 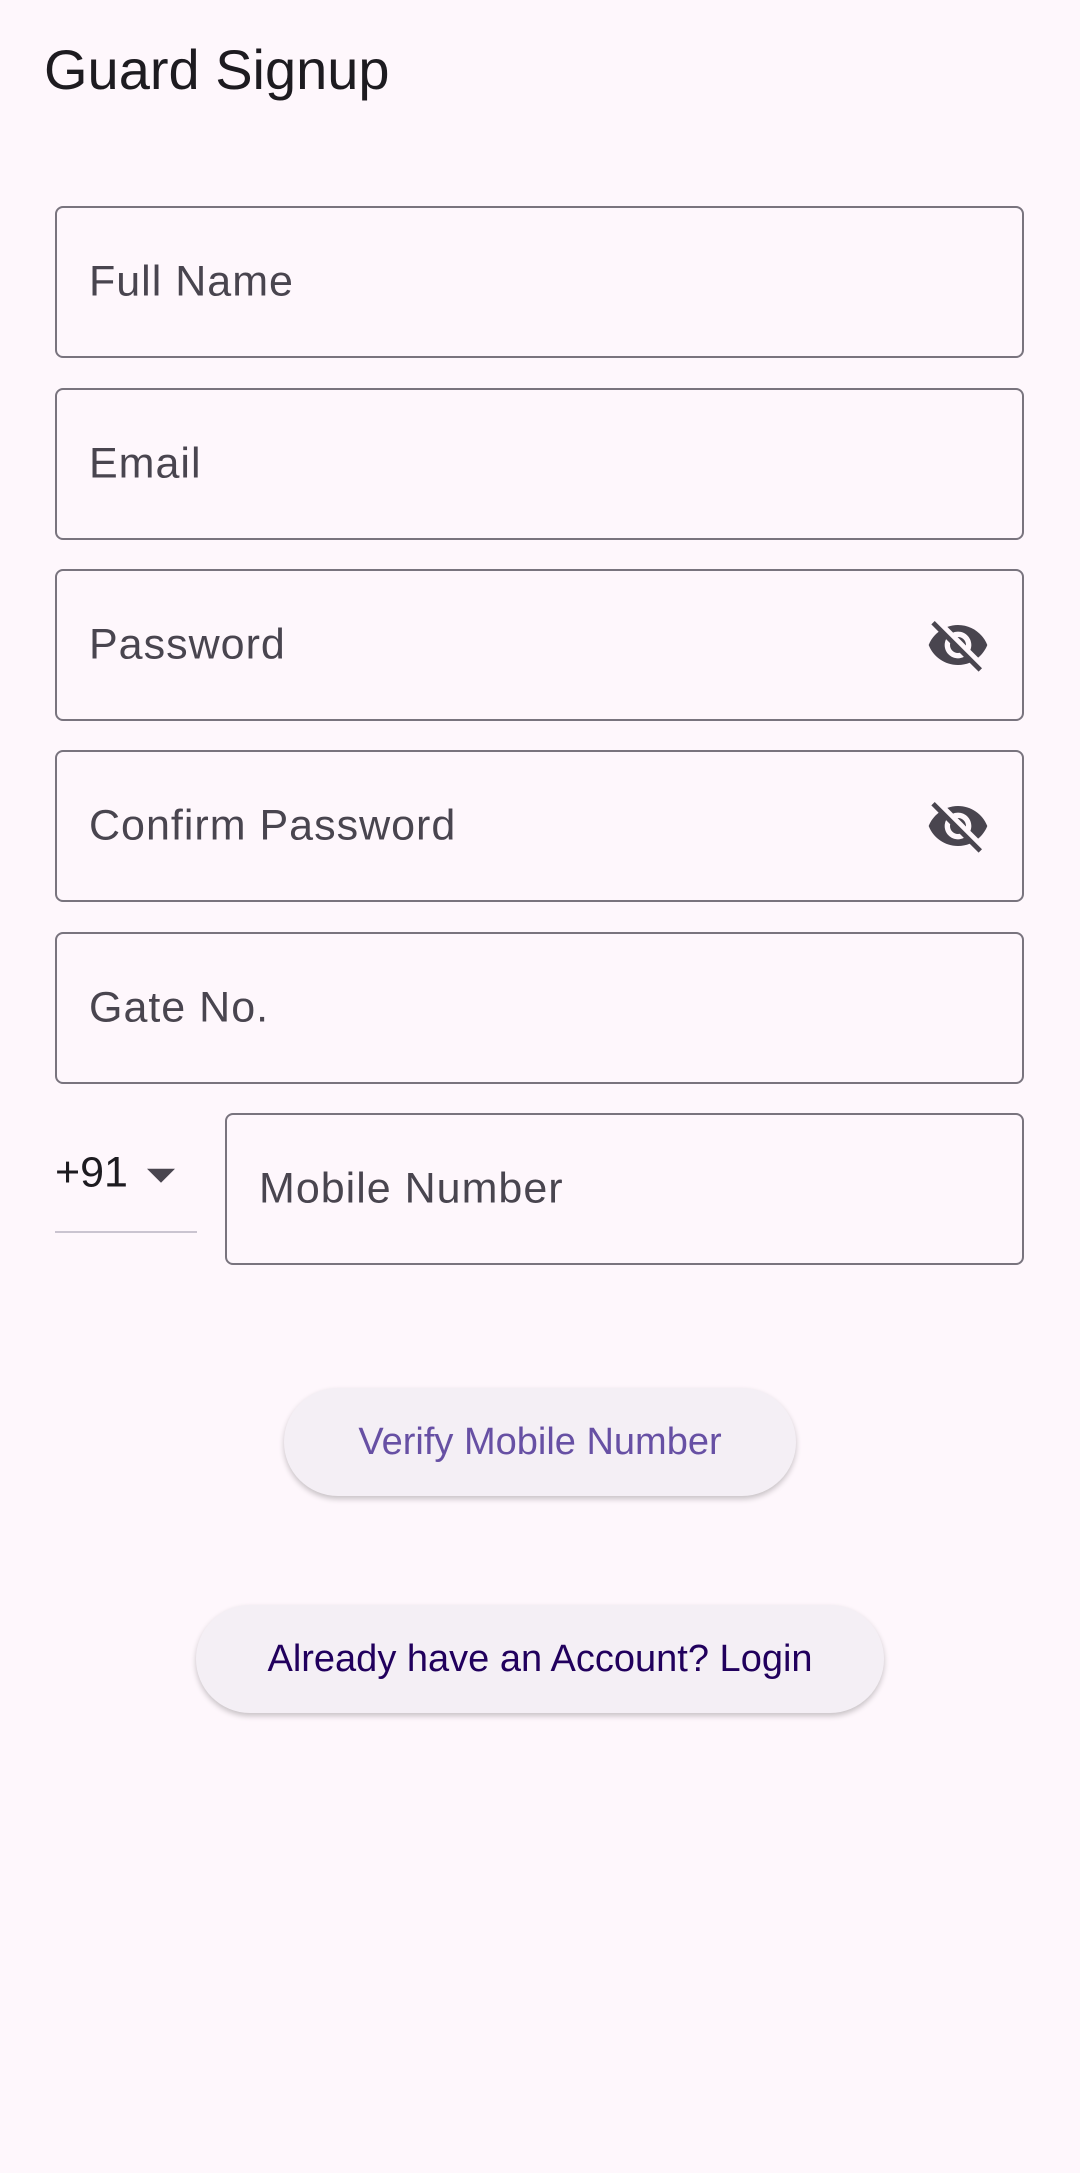 I want to click on mobile-number-label: Mobile Number, so click(x=411, y=1188).